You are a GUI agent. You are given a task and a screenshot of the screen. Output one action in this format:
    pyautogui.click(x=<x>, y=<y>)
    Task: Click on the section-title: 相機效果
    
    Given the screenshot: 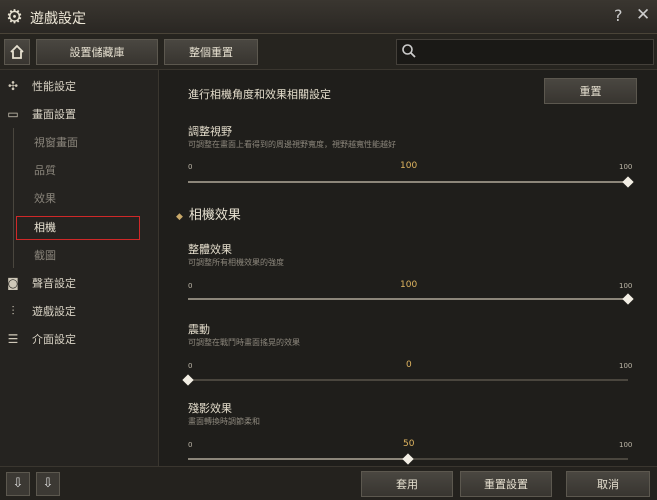 What is the action you would take?
    pyautogui.click(x=214, y=215)
    